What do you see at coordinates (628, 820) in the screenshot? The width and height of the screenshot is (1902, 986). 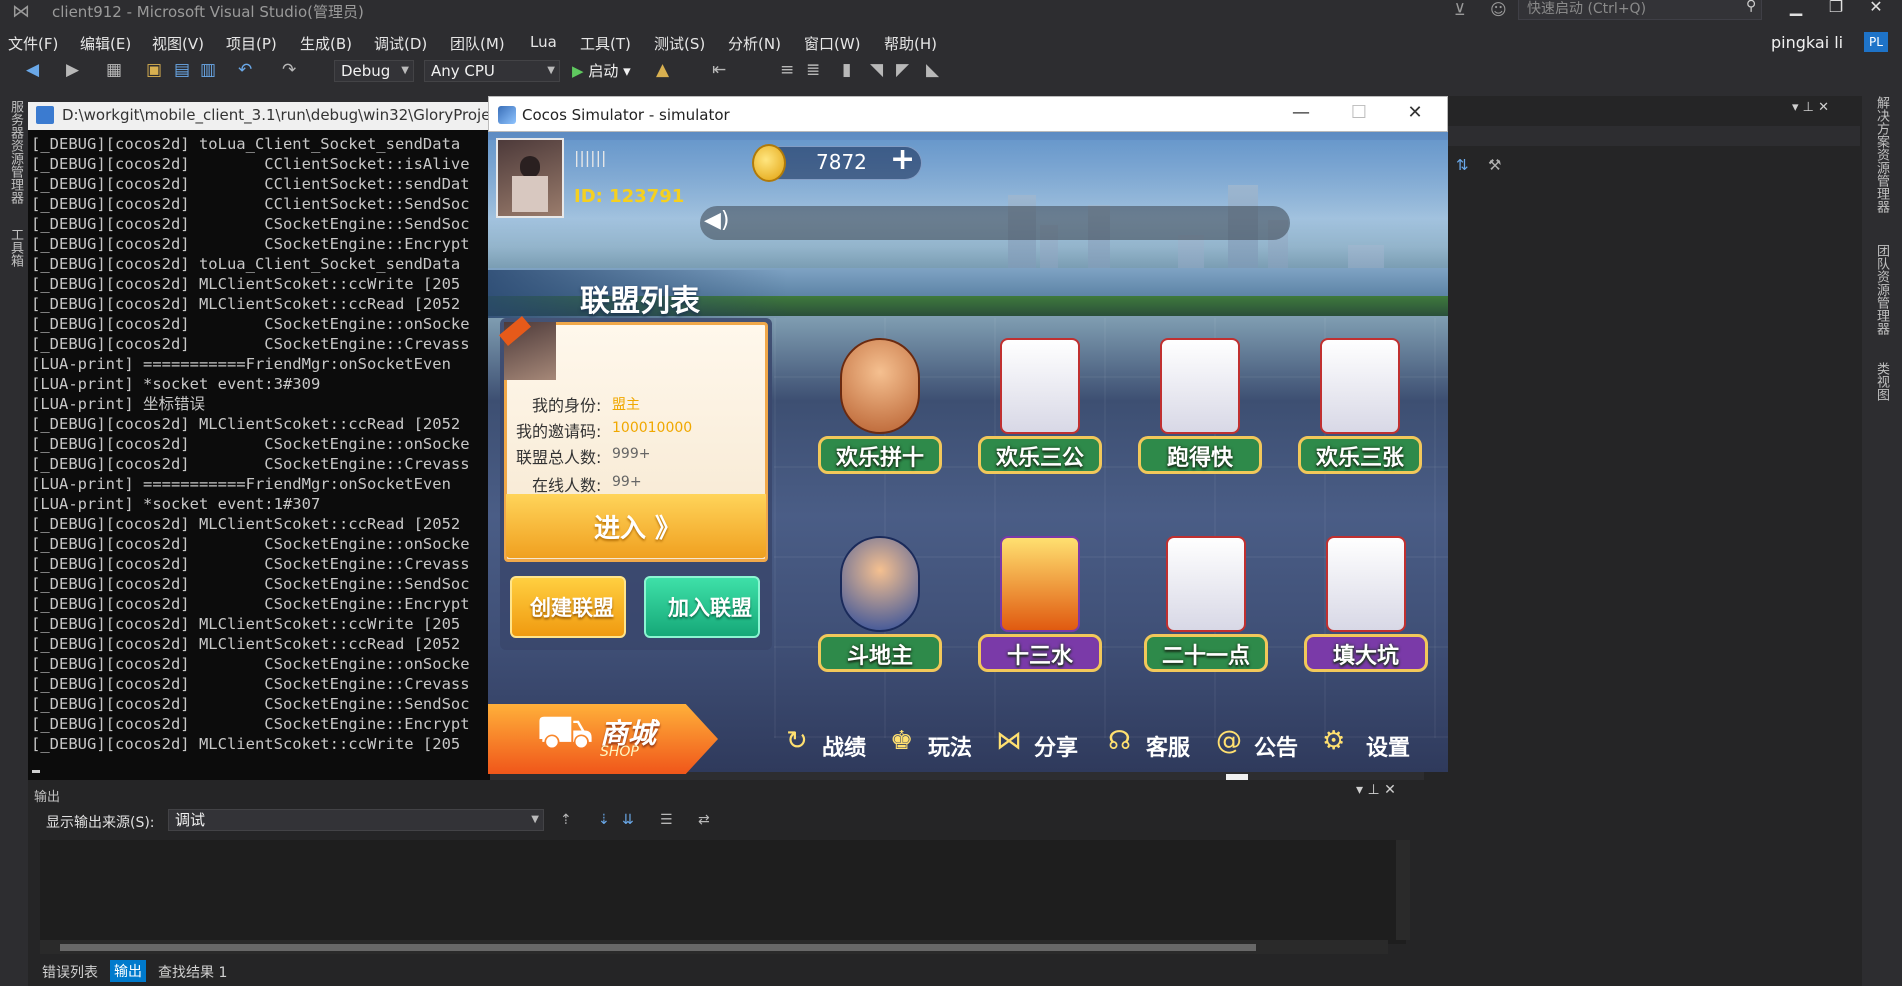 I see `find-icon: ⇊` at bounding box center [628, 820].